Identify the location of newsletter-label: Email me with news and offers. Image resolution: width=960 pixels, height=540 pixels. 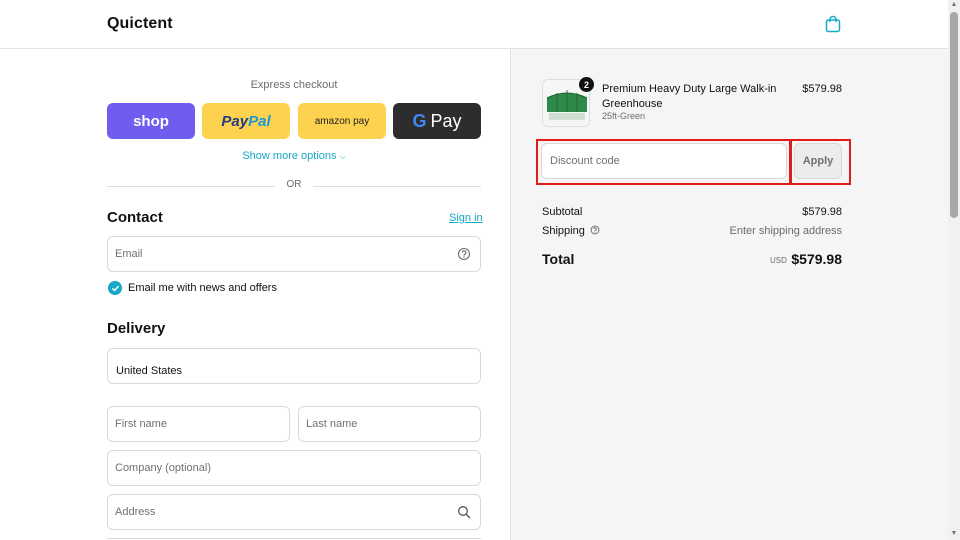
(202, 288).